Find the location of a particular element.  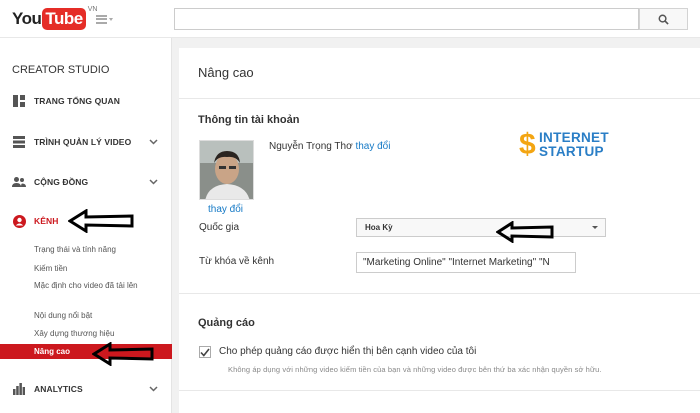

dashboard-icon is located at coordinates (19, 101).